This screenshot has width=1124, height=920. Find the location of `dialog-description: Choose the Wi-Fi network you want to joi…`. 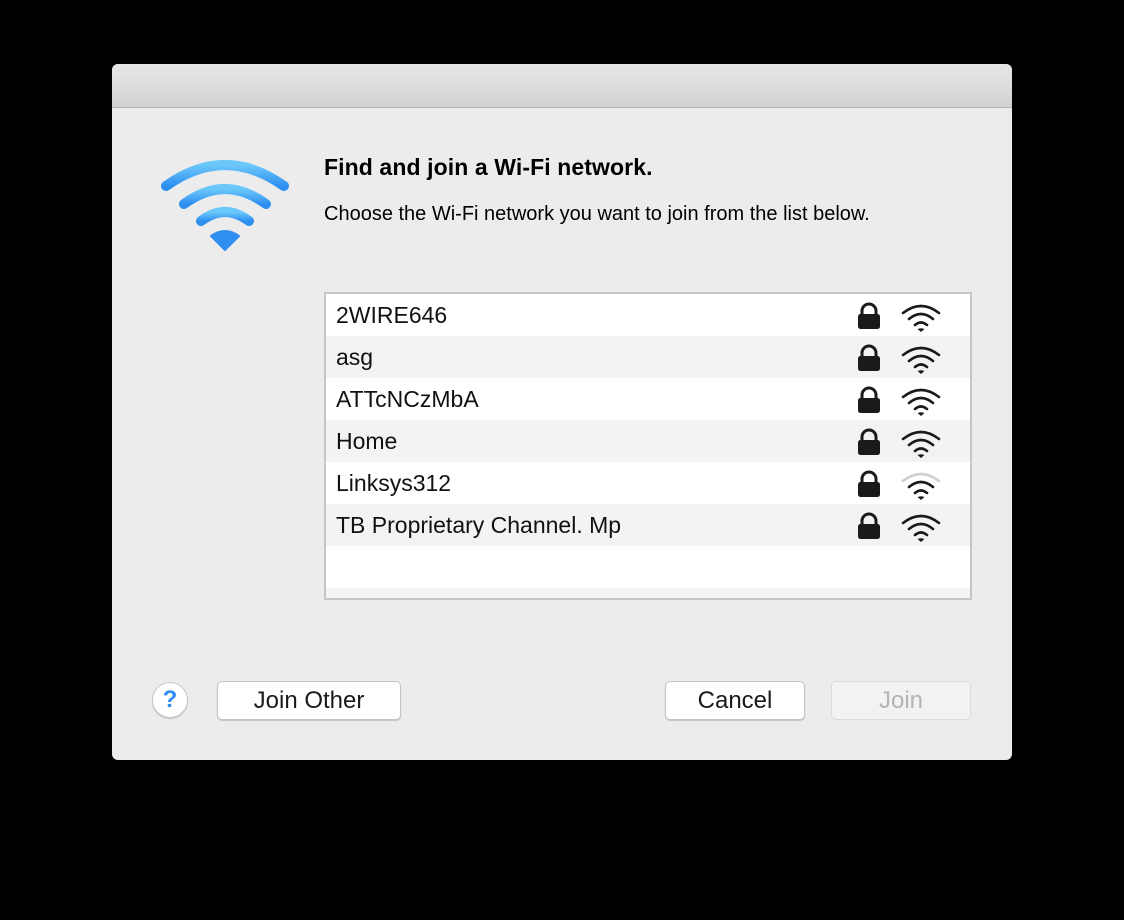

dialog-description: Choose the Wi-Fi network you want to joi… is located at coordinates (597, 214).